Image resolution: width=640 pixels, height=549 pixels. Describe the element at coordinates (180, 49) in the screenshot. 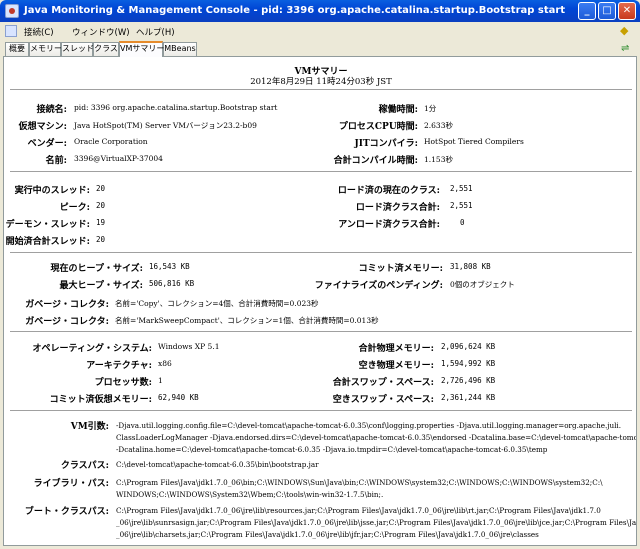

I see `tab-mbeans: MBeans` at that location.